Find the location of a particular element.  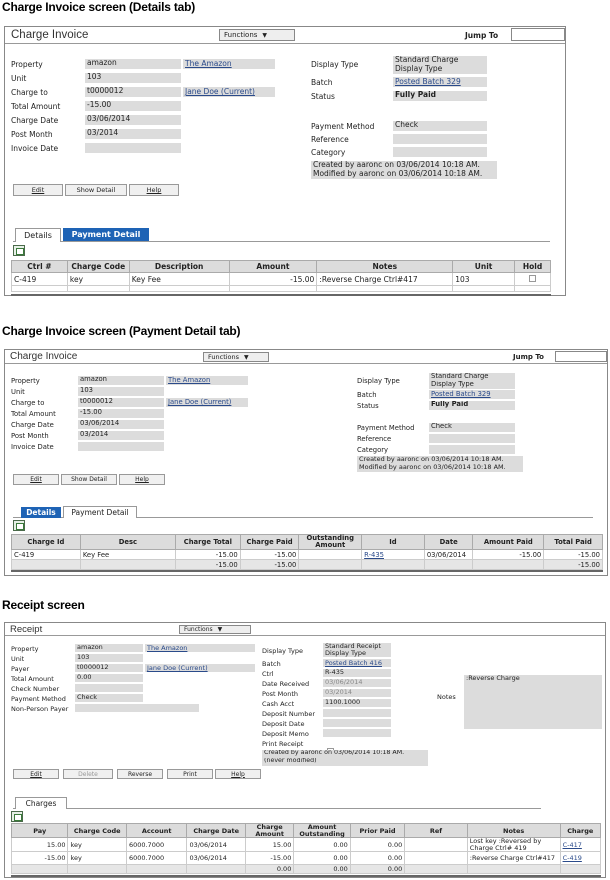

reverse-button: Reverse is located at coordinates (140, 774).